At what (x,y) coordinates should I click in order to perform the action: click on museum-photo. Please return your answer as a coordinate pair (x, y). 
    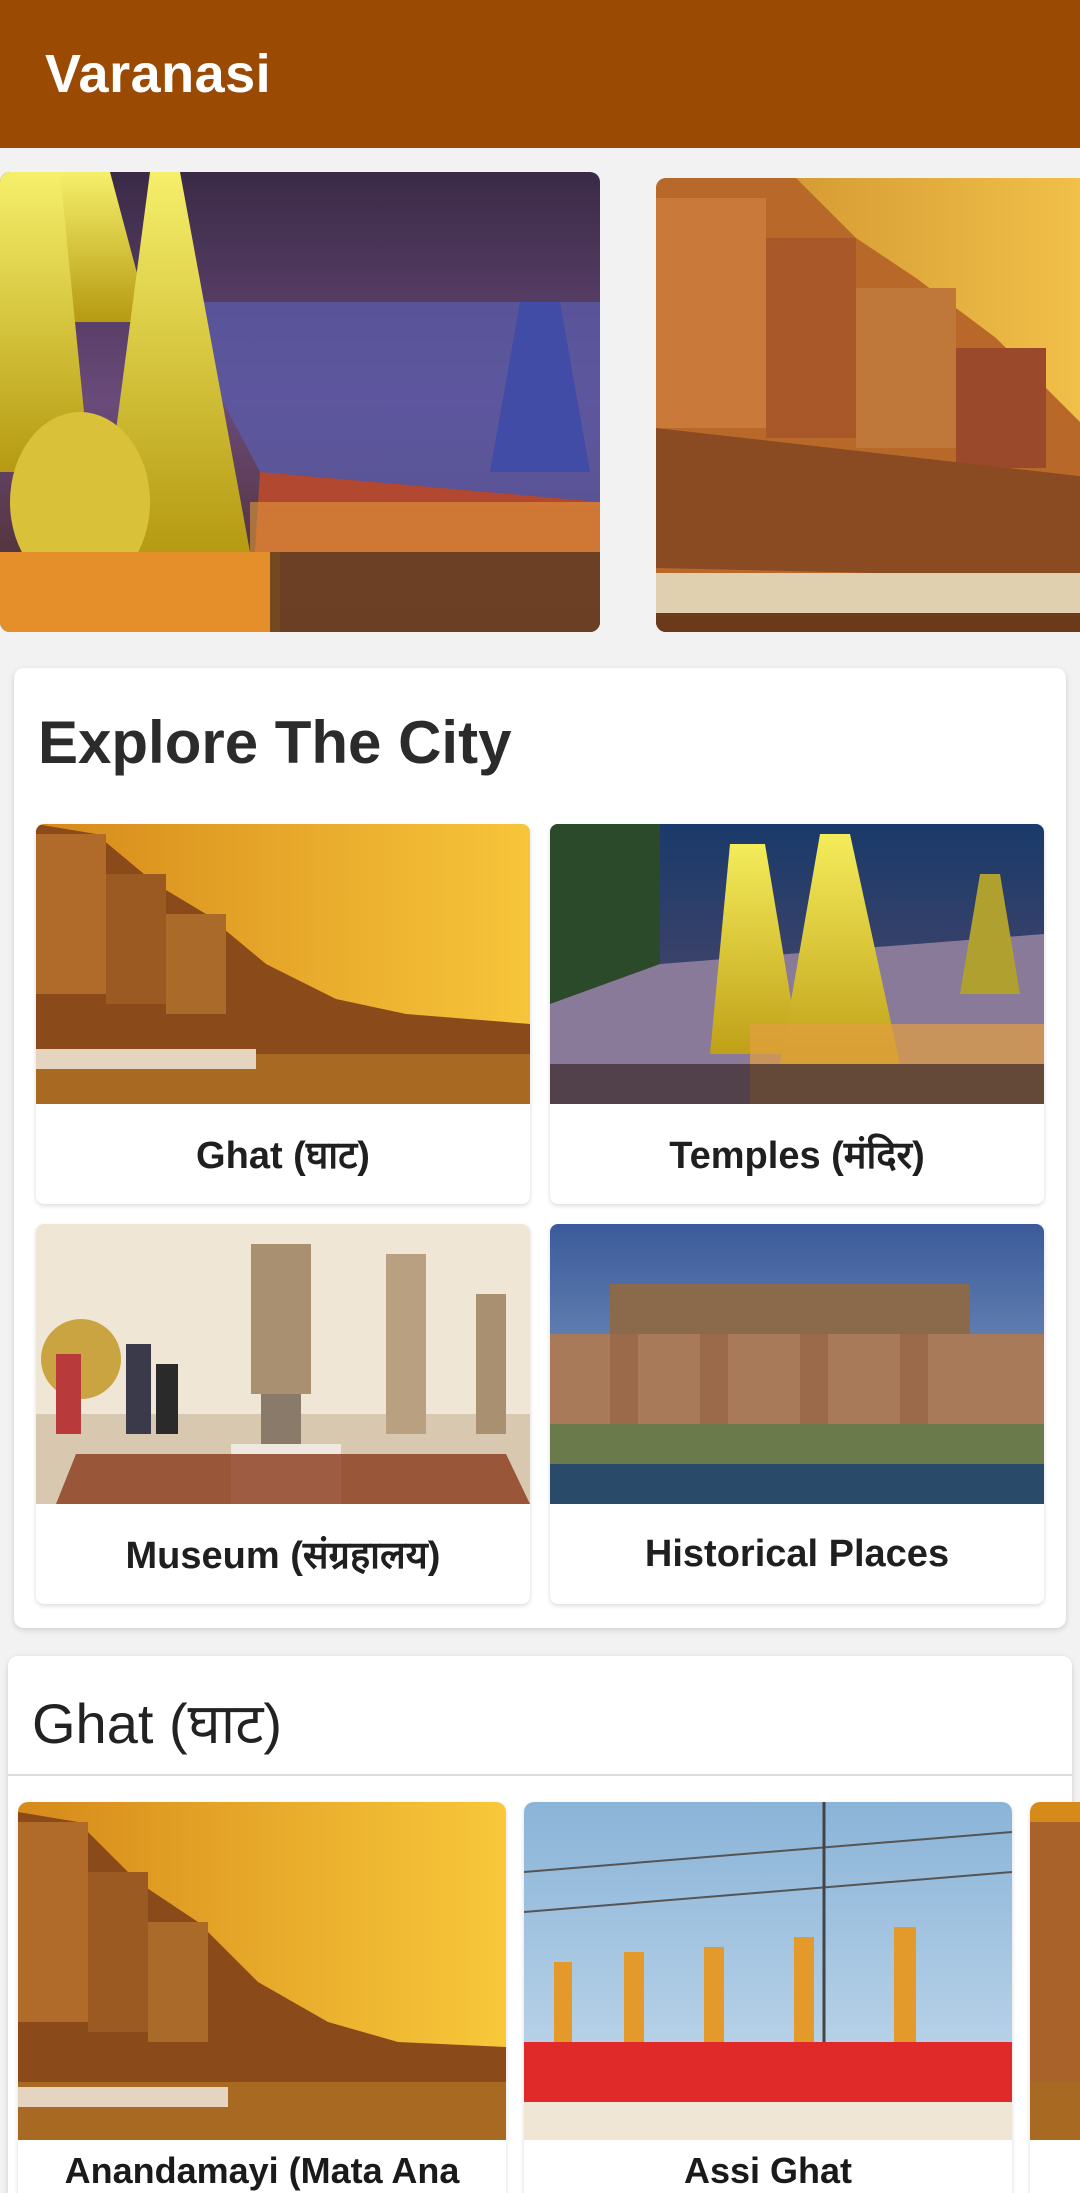
    Looking at the image, I should click on (283, 1364).